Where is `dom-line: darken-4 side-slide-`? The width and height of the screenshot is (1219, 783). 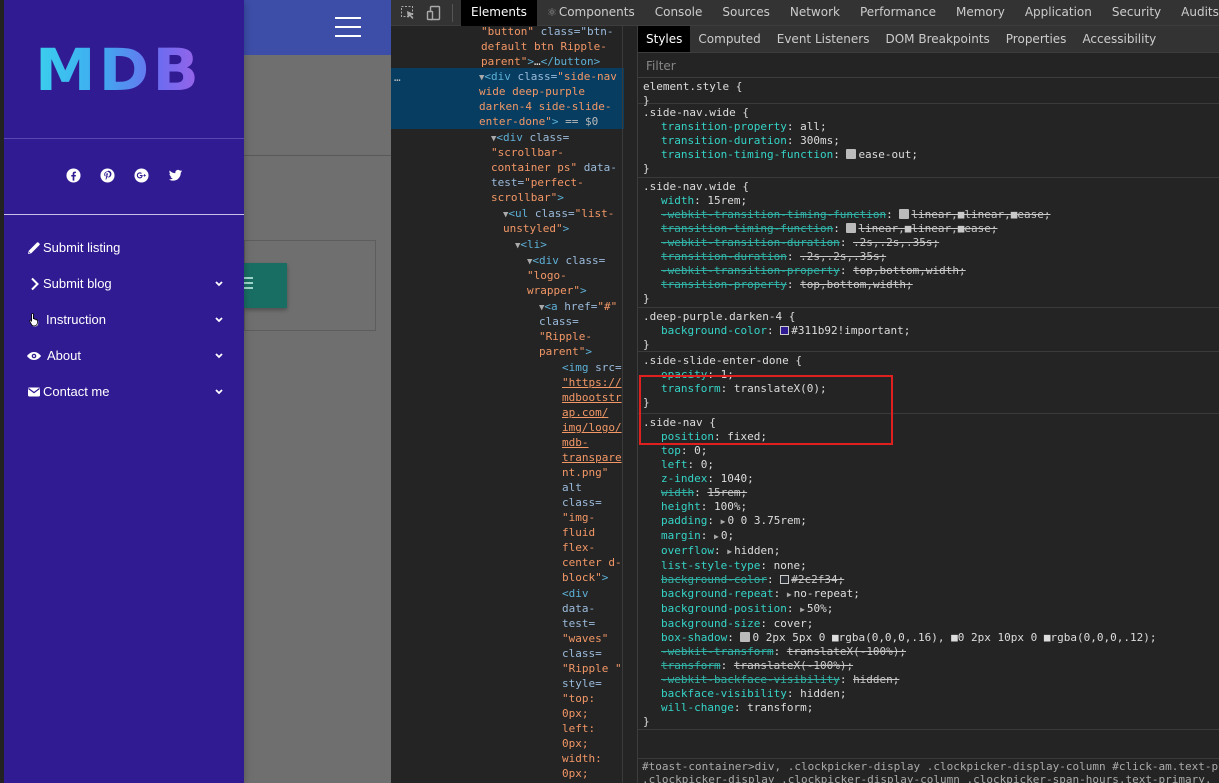 dom-line: darken-4 side-slide- is located at coordinates (545, 106).